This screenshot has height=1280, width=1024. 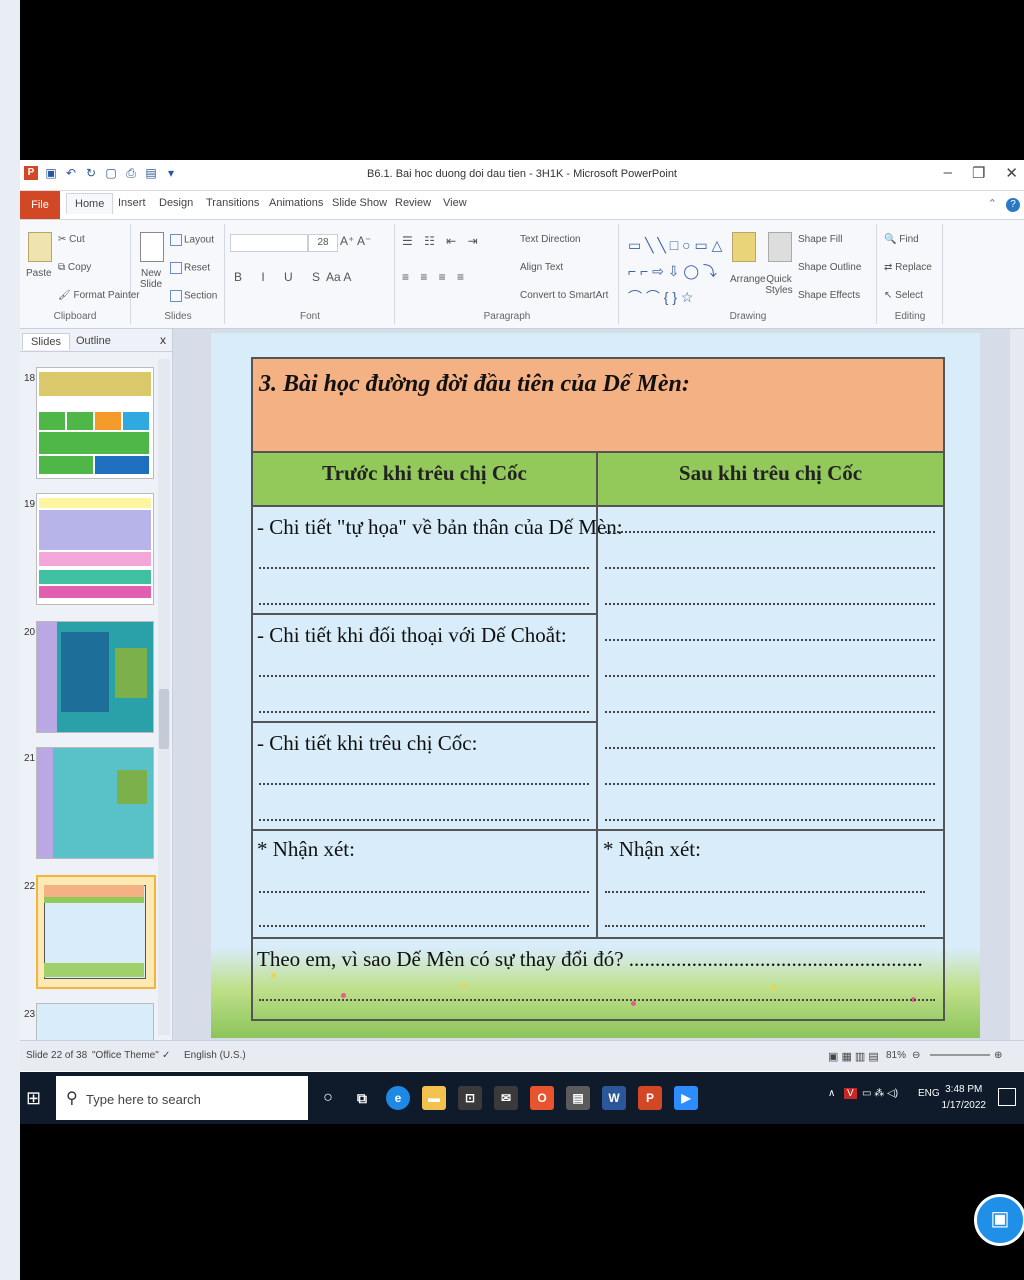 What do you see at coordinates (163, 340) in the screenshot?
I see `close-pane-icon: x` at bounding box center [163, 340].